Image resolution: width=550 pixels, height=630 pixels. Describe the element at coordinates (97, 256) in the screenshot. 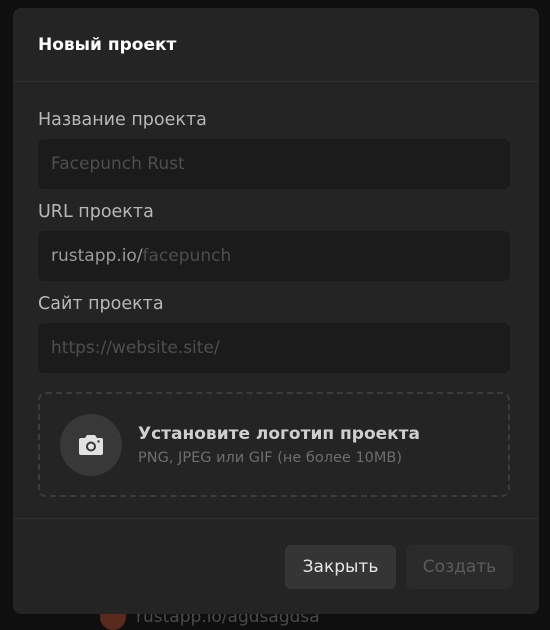

I see `project-url-prefix: rustapp.io/` at that location.